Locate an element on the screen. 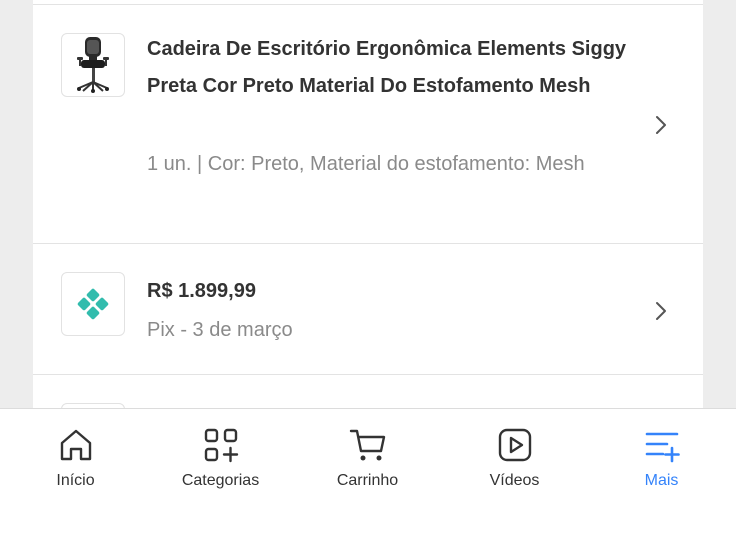  tab-label: Vídeos is located at coordinates (514, 480).